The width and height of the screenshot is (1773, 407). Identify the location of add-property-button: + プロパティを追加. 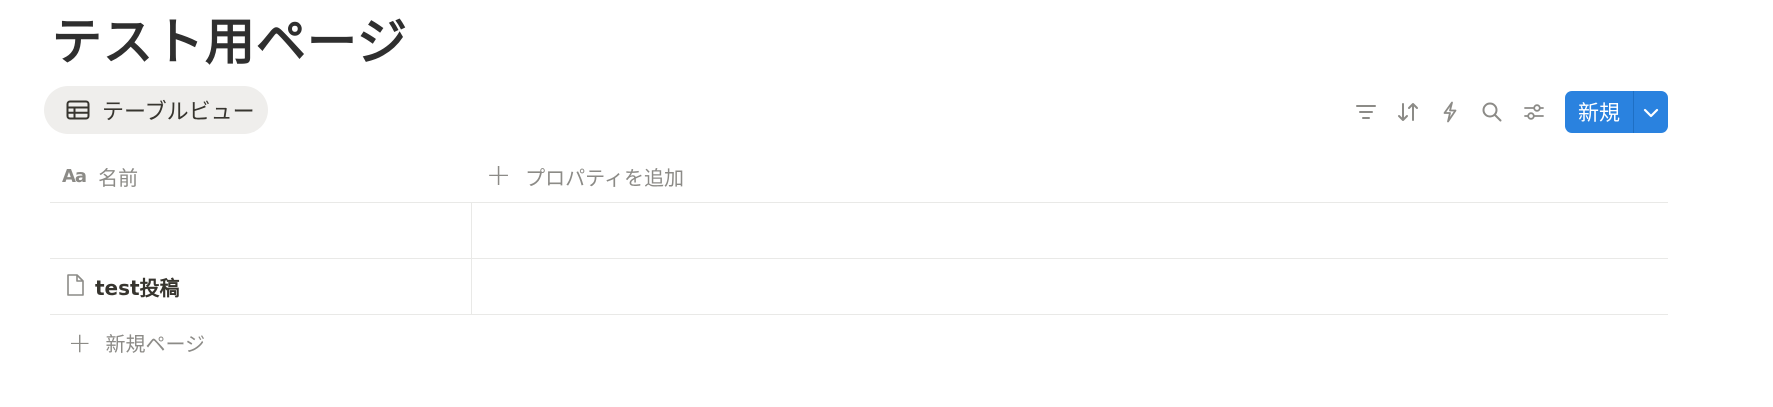
(585, 176).